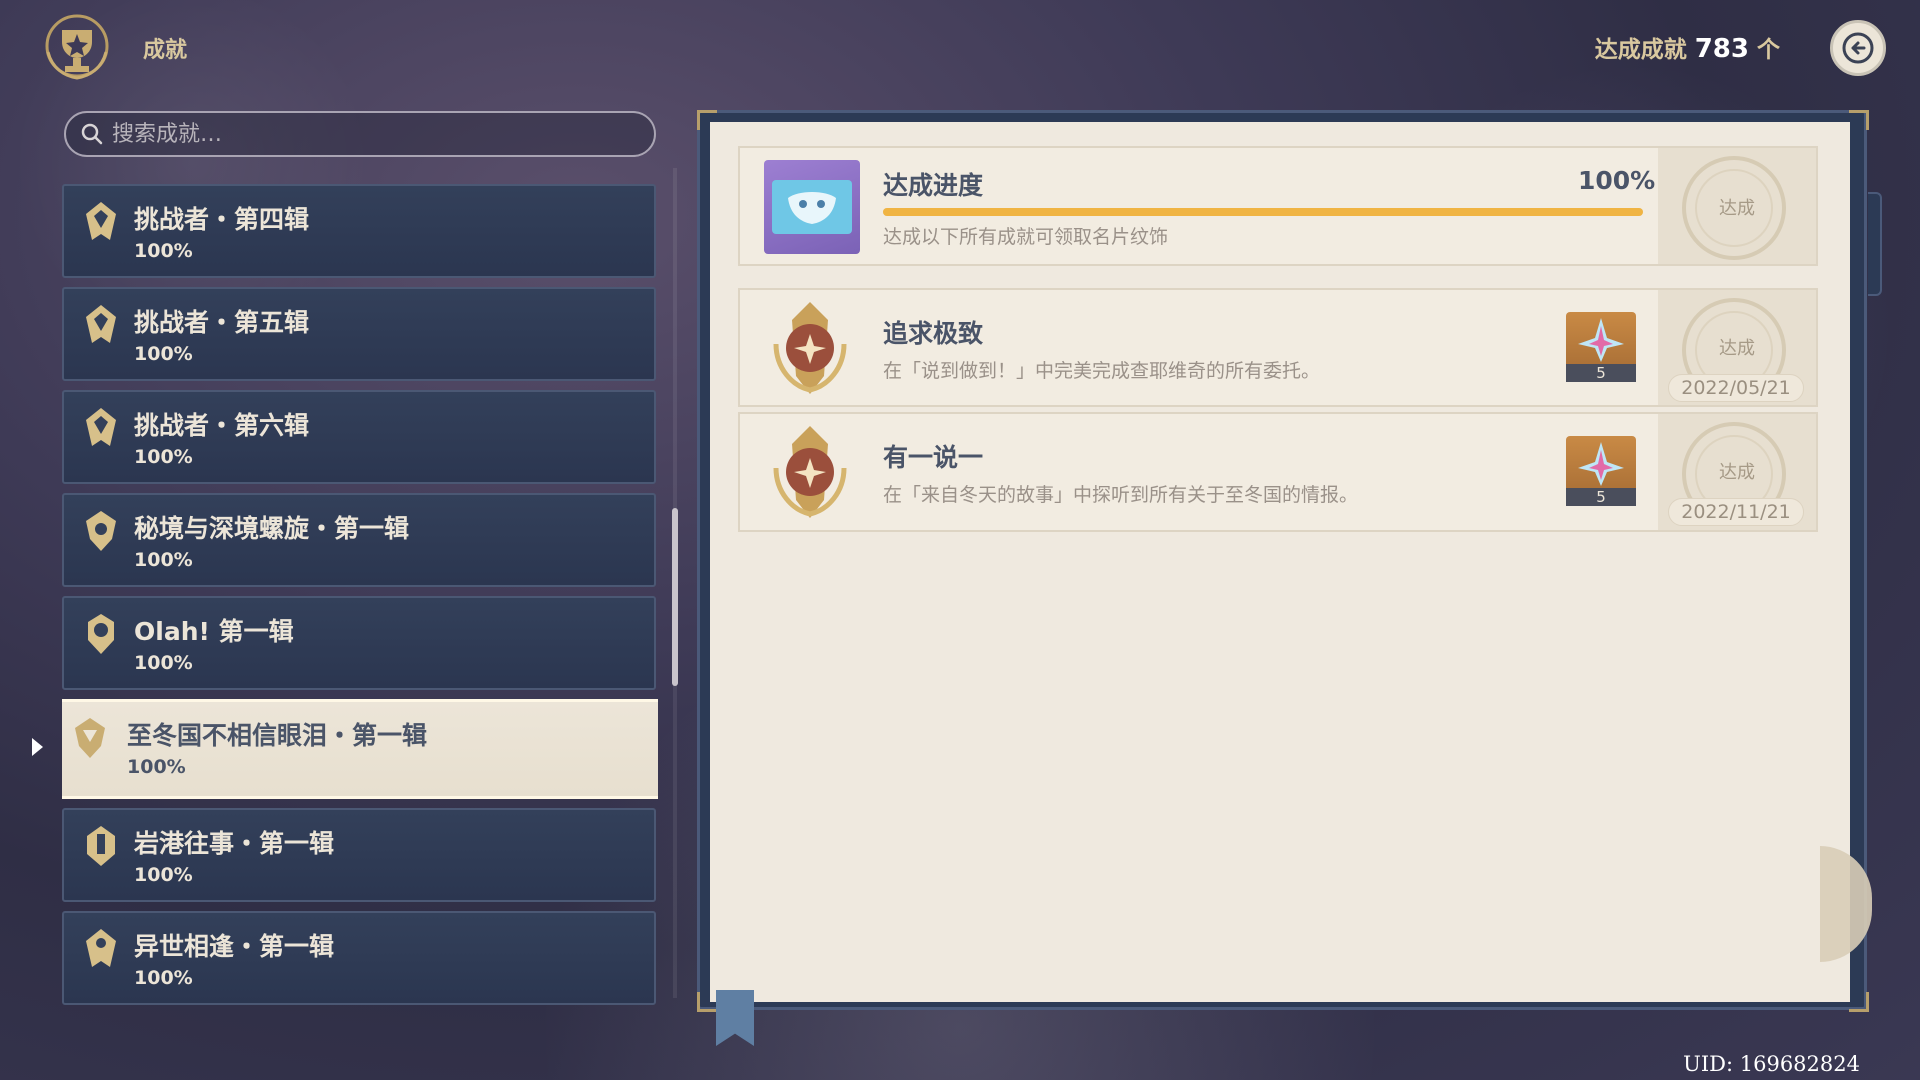 This screenshot has width=1920, height=1080. What do you see at coordinates (92, 134) in the screenshot?
I see `search-icon` at bounding box center [92, 134].